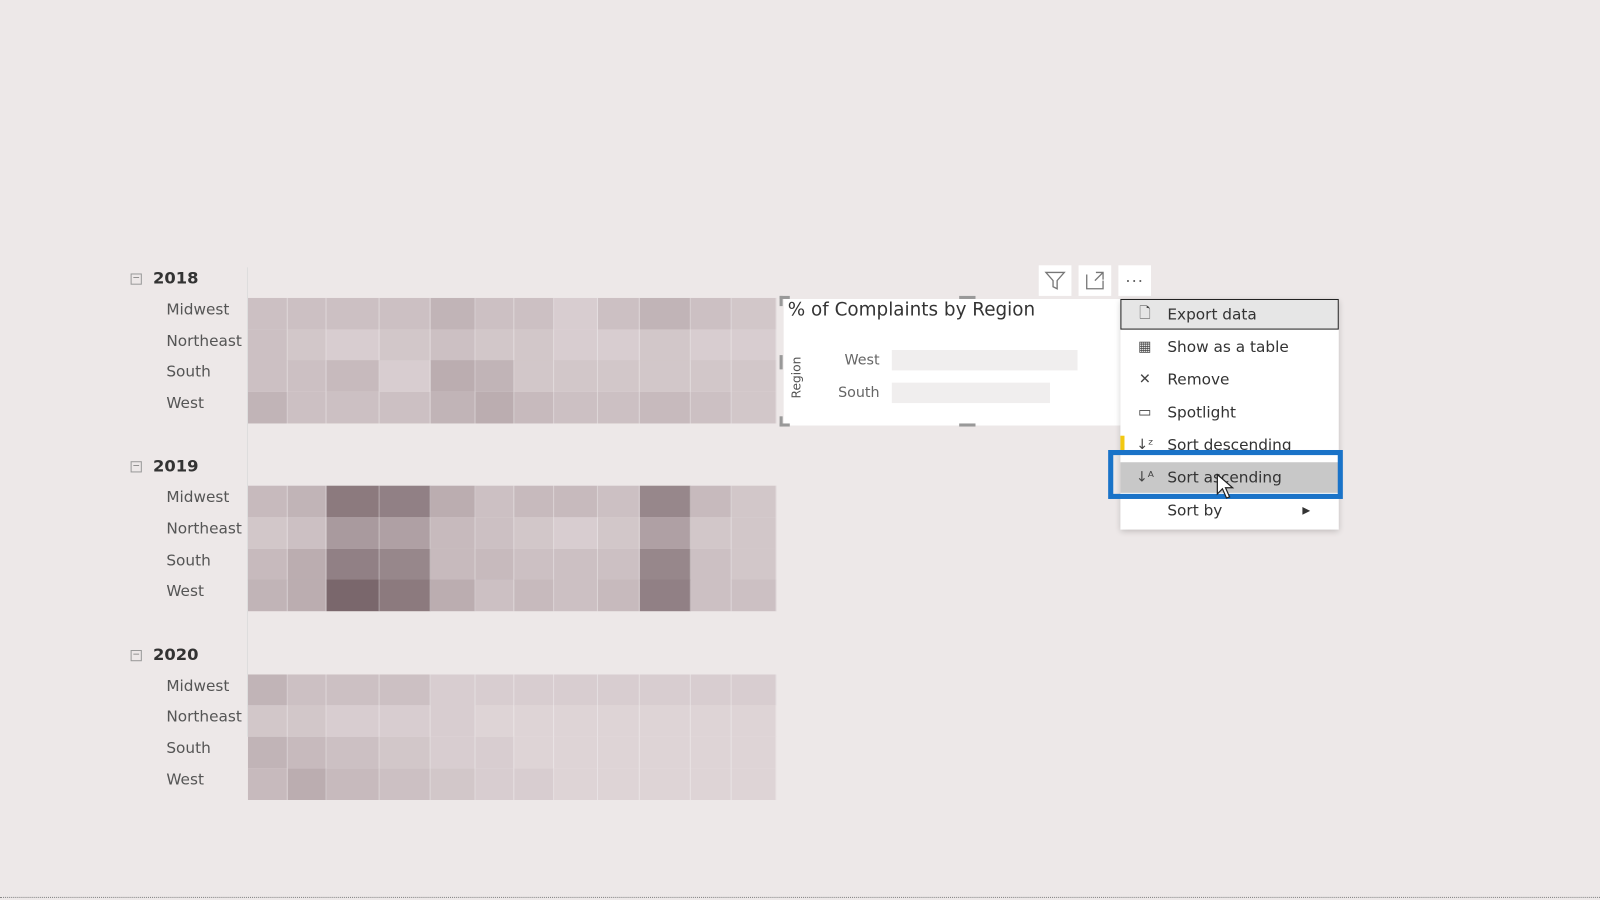 This screenshot has width=1600, height=900. What do you see at coordinates (175, 653) in the screenshot?
I see `year-header: 2020` at bounding box center [175, 653].